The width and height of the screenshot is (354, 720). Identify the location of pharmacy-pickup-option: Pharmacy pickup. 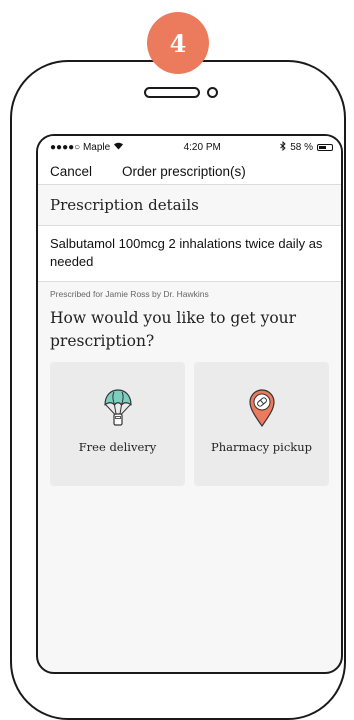
(261, 424).